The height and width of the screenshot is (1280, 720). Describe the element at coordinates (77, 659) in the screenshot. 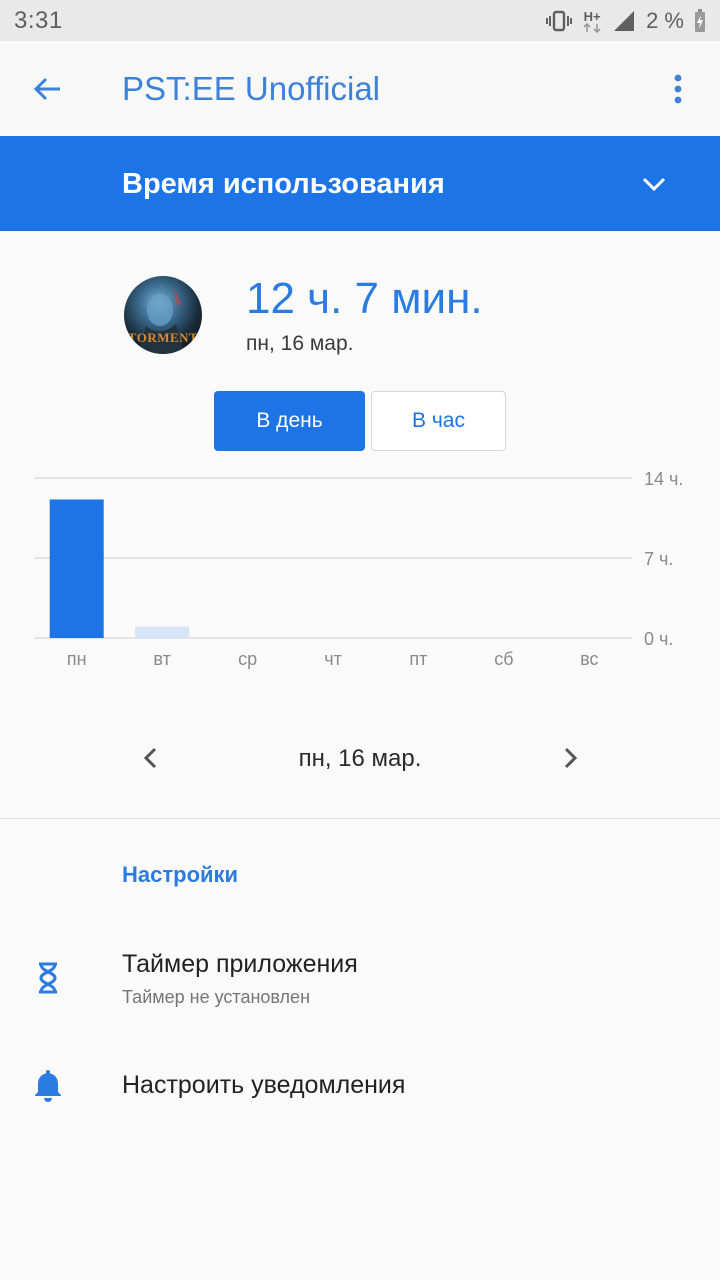

I see `x-tick-label: пн` at that location.